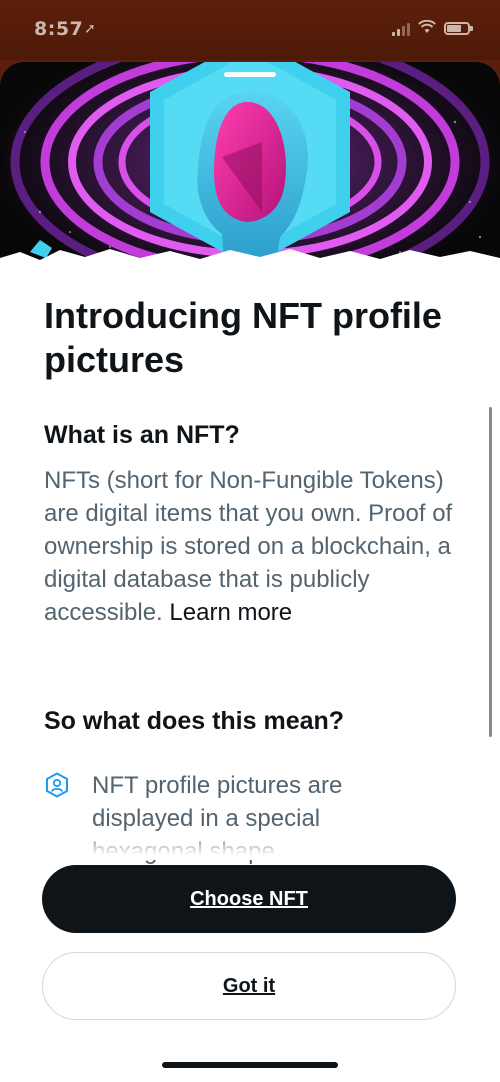  I want to click on learn-more-link: Learn more, so click(230, 612).